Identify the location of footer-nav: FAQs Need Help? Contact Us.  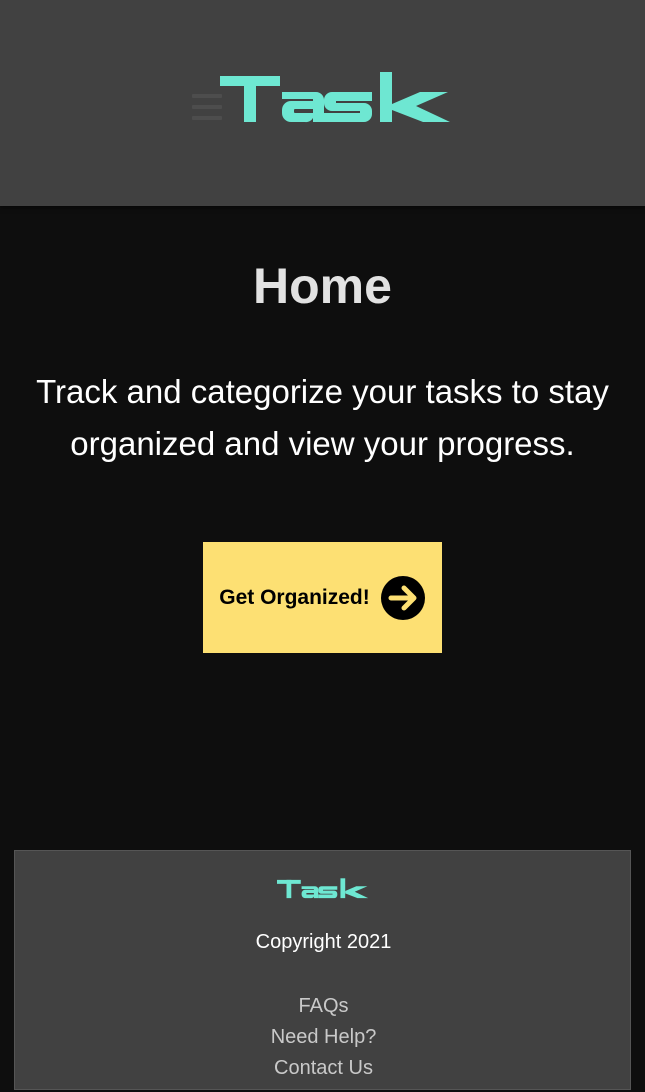
(323, 1037).